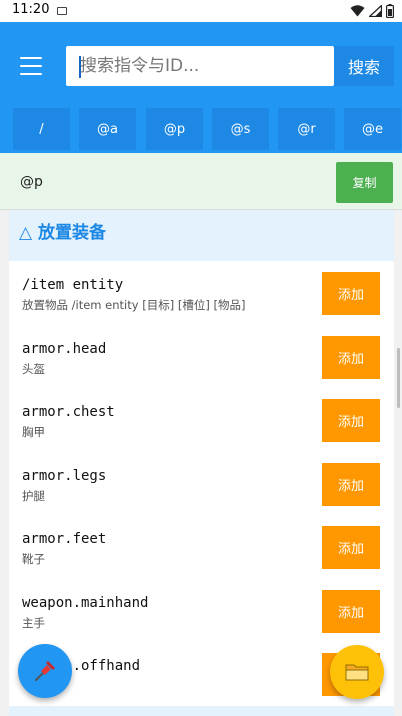 This screenshot has height=716, width=402. I want to click on list-item: armor.feet 靴子 添加, so click(201, 557).